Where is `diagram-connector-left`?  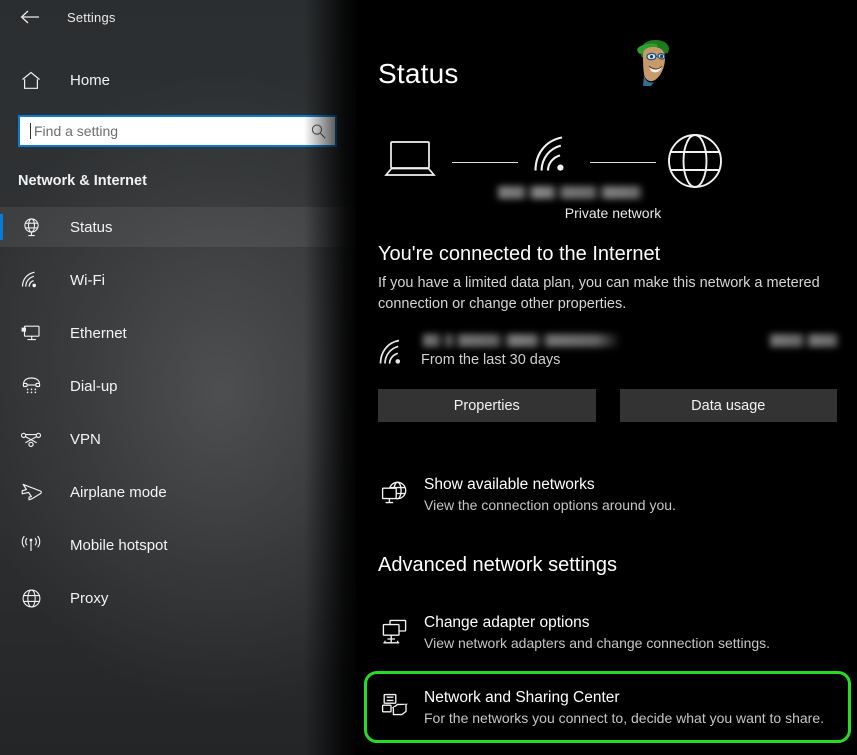 diagram-connector-left is located at coordinates (485, 162).